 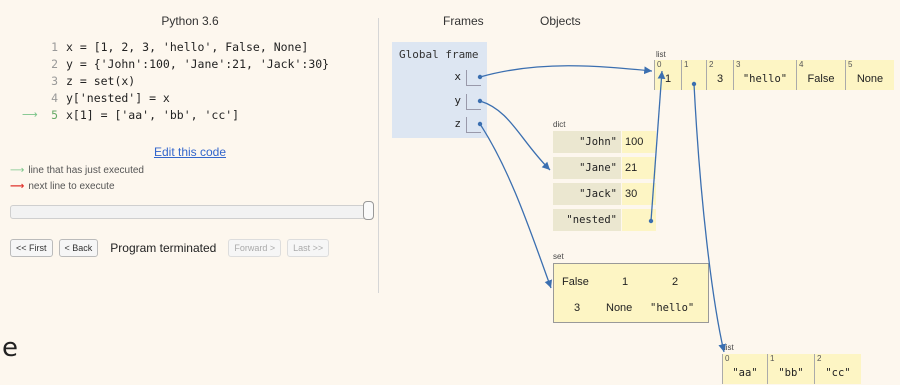 What do you see at coordinates (566, 71) in the screenshot?
I see `pointer-arrow-x` at bounding box center [566, 71].